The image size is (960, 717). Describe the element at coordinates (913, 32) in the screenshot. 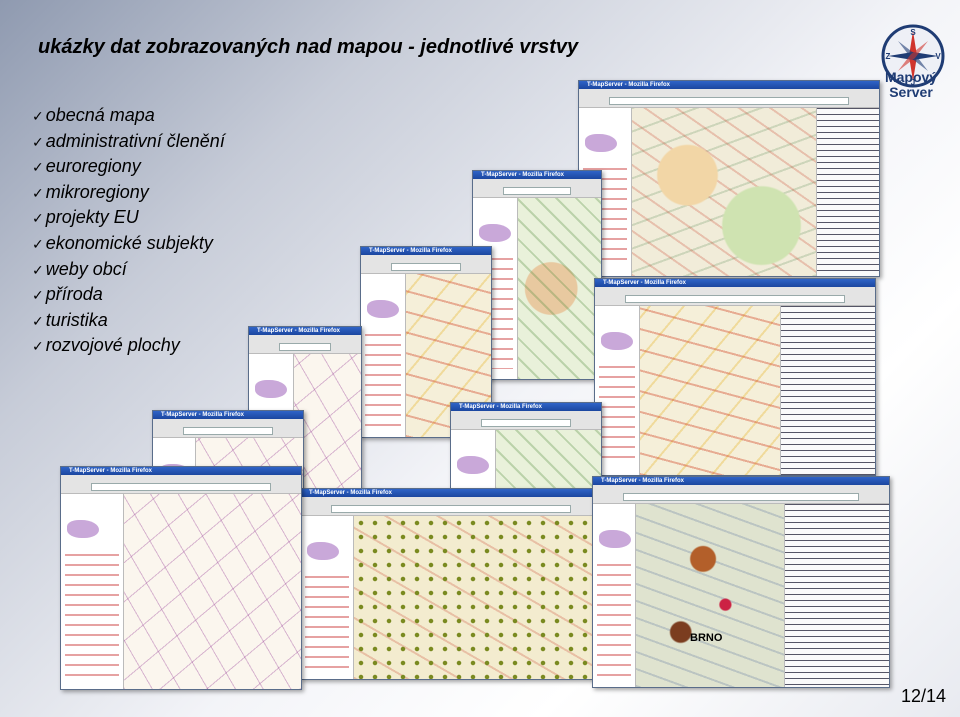

I see `svg-text: S` at that location.